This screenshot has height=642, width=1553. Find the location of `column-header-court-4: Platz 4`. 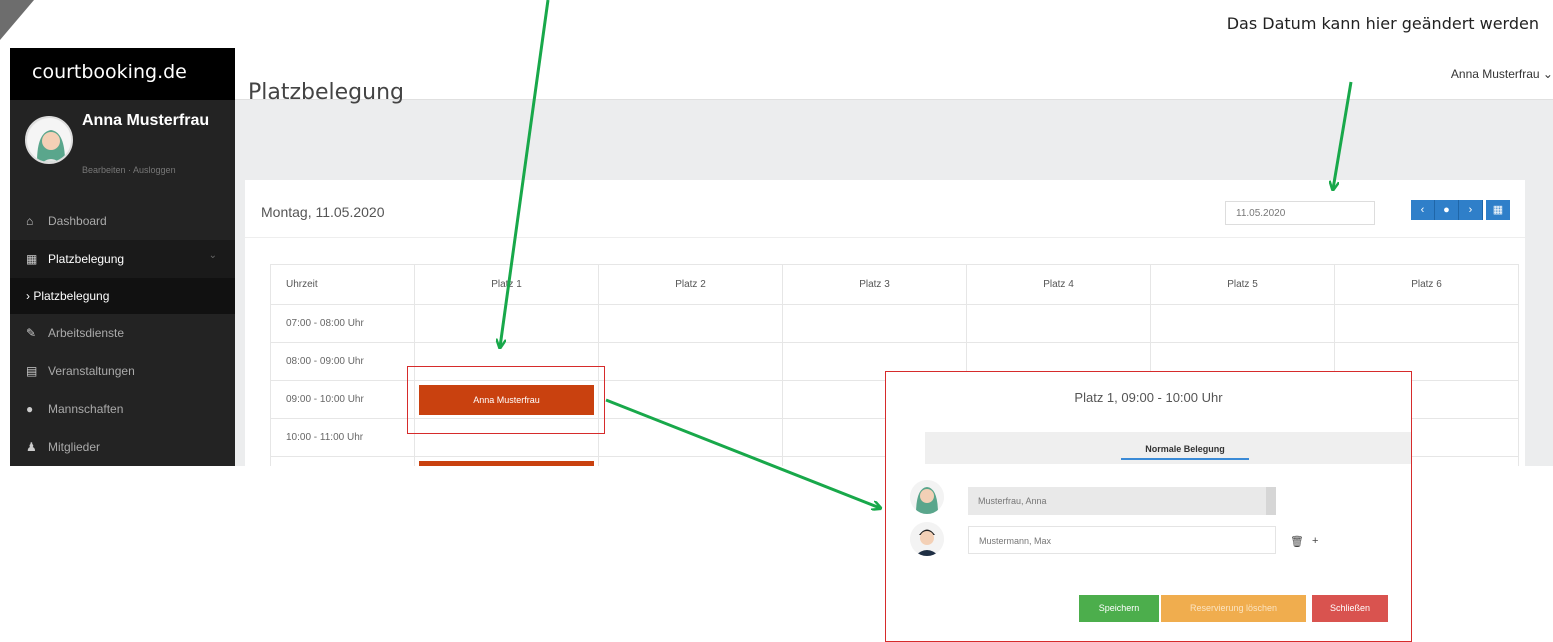

column-header-court-4: Platz 4 is located at coordinates (1058, 284).